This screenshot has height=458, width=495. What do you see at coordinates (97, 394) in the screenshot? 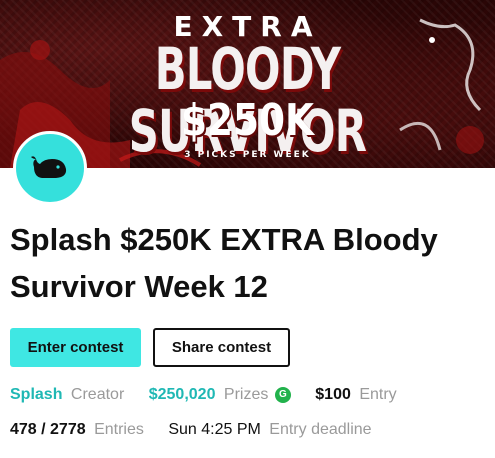
I see `creator-label: Creator` at bounding box center [97, 394].